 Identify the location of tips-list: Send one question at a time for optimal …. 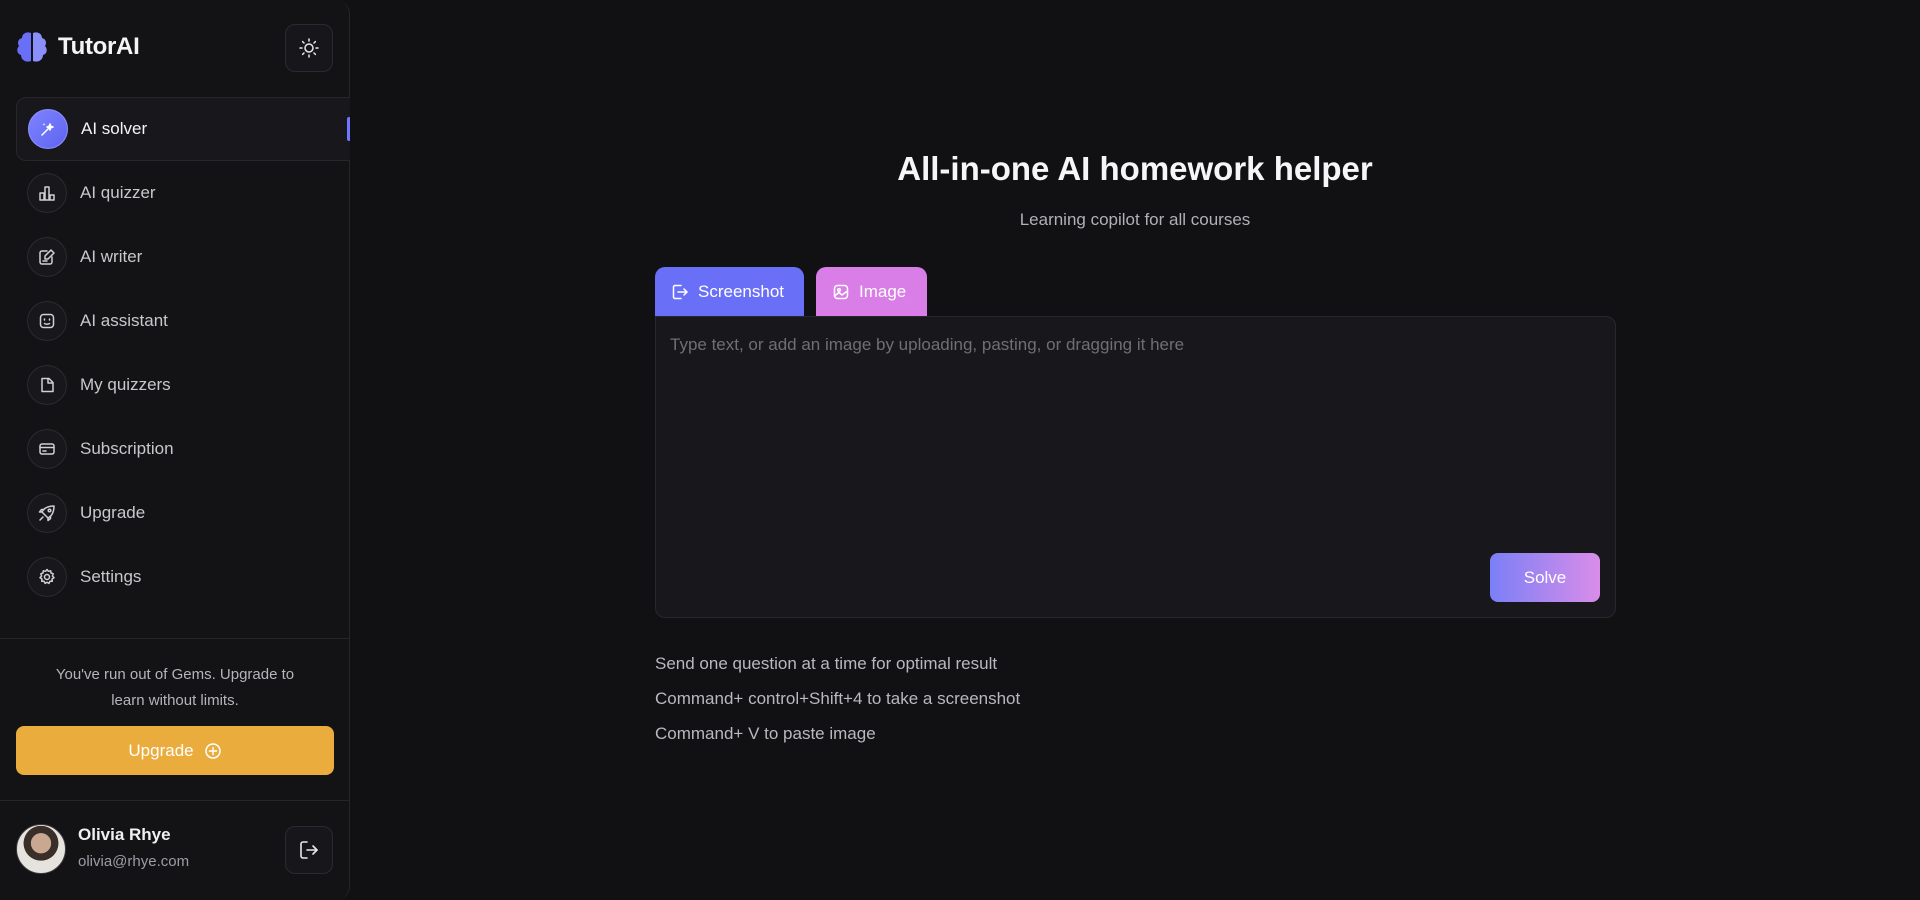
(837, 705).